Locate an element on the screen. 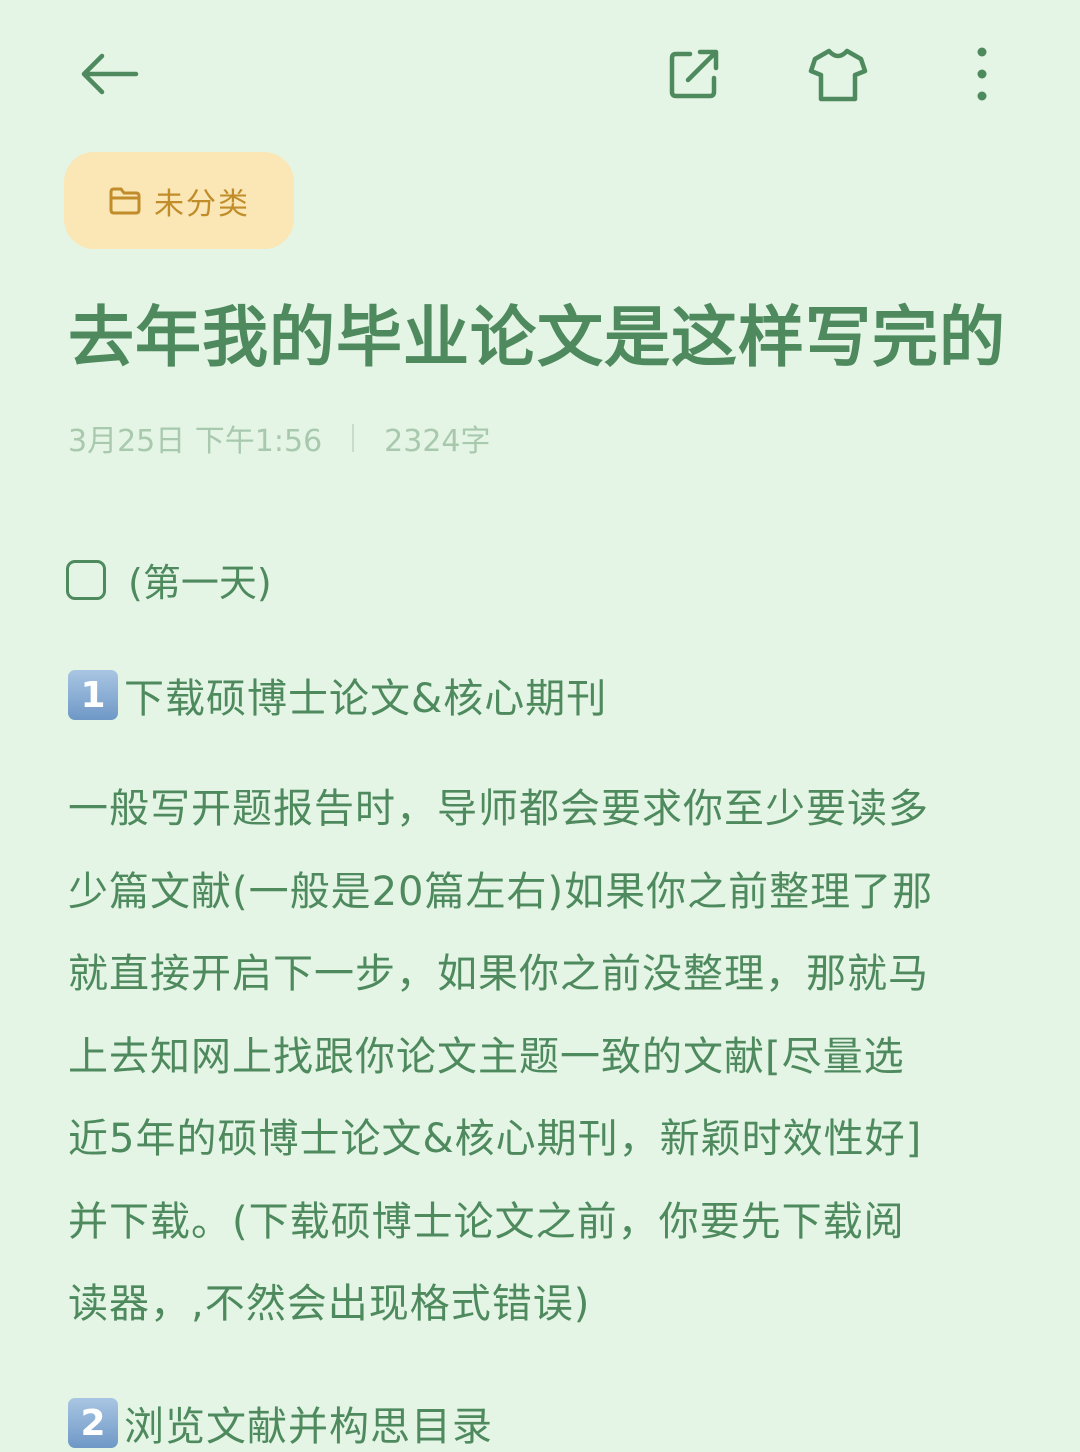 The image size is (1080, 1452). section-heading: 1 下载硕博士论文&核心期刊 is located at coordinates (337, 695).